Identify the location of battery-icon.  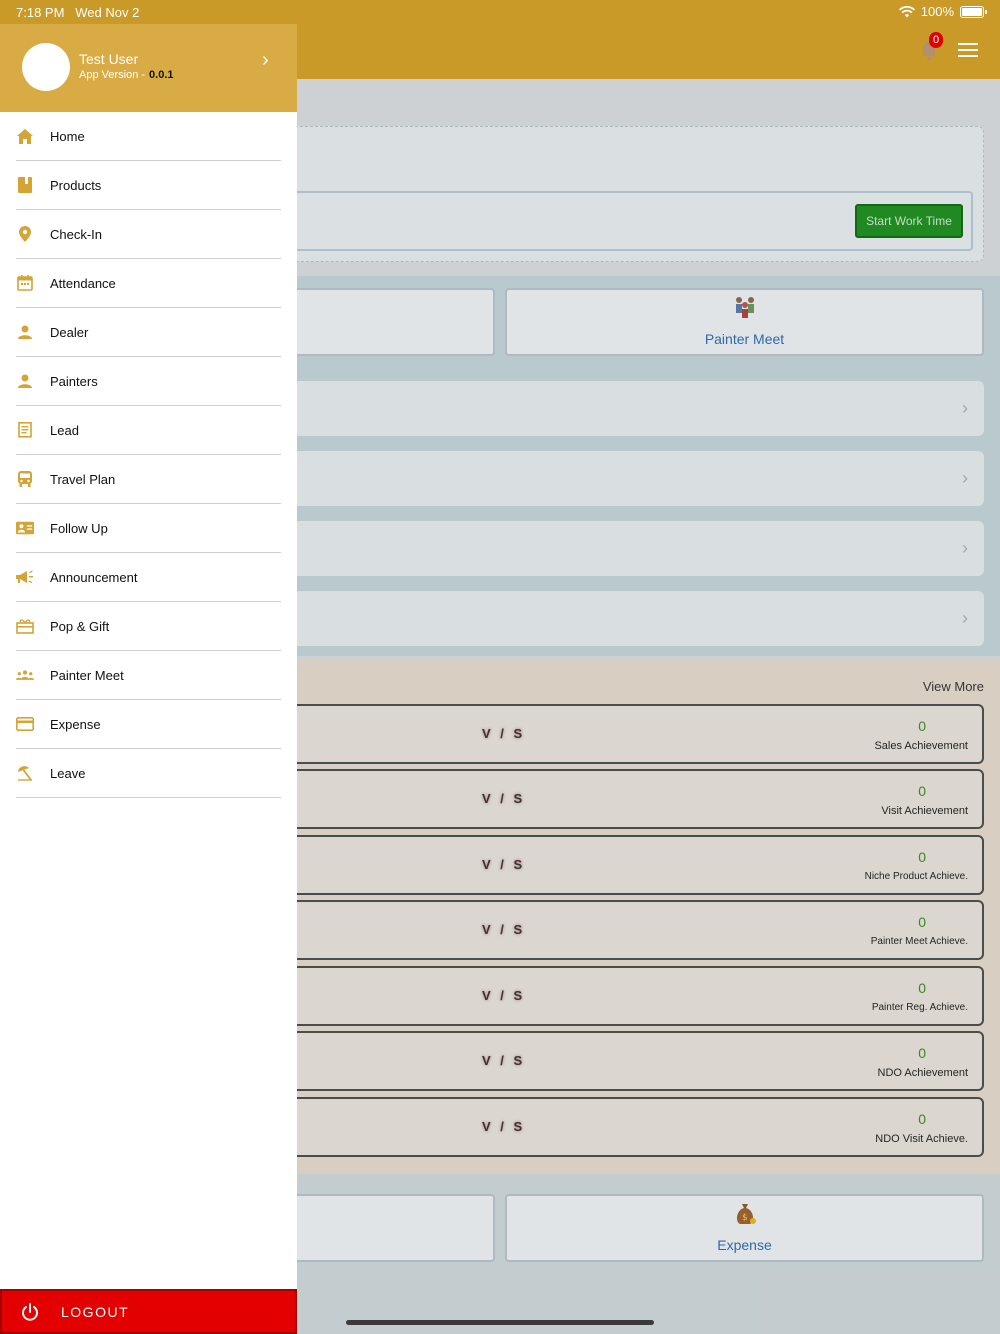
(973, 11).